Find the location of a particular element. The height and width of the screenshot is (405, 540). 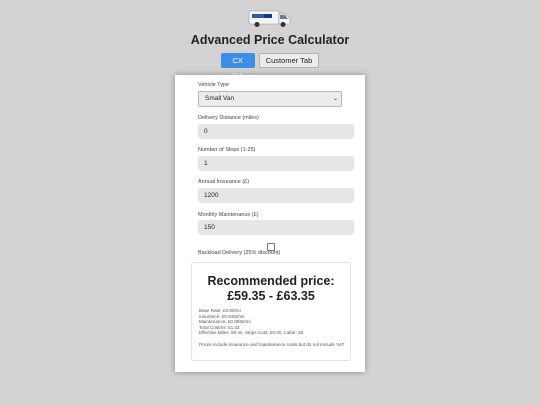

tab-cx: CX Tab is located at coordinates (237, 66).